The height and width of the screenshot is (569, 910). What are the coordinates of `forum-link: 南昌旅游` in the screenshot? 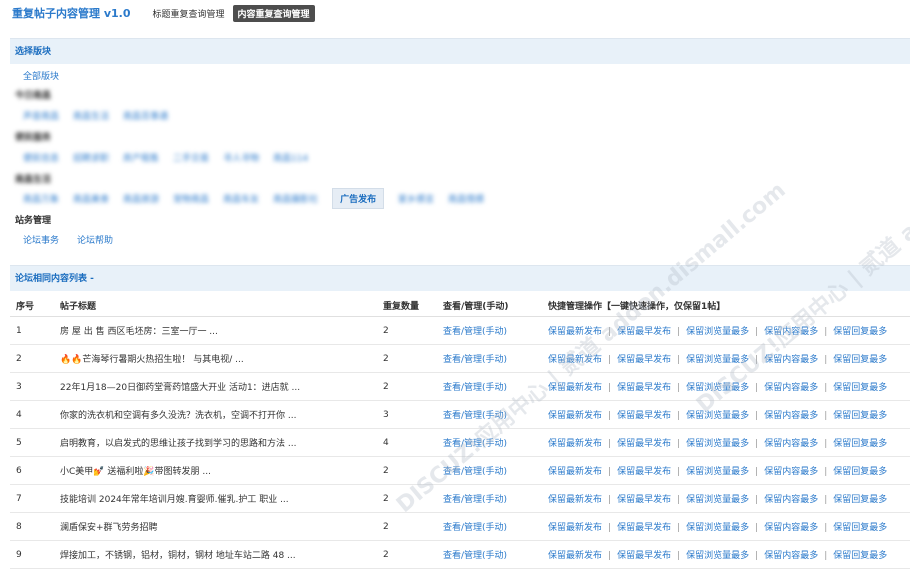 It's located at (141, 200).